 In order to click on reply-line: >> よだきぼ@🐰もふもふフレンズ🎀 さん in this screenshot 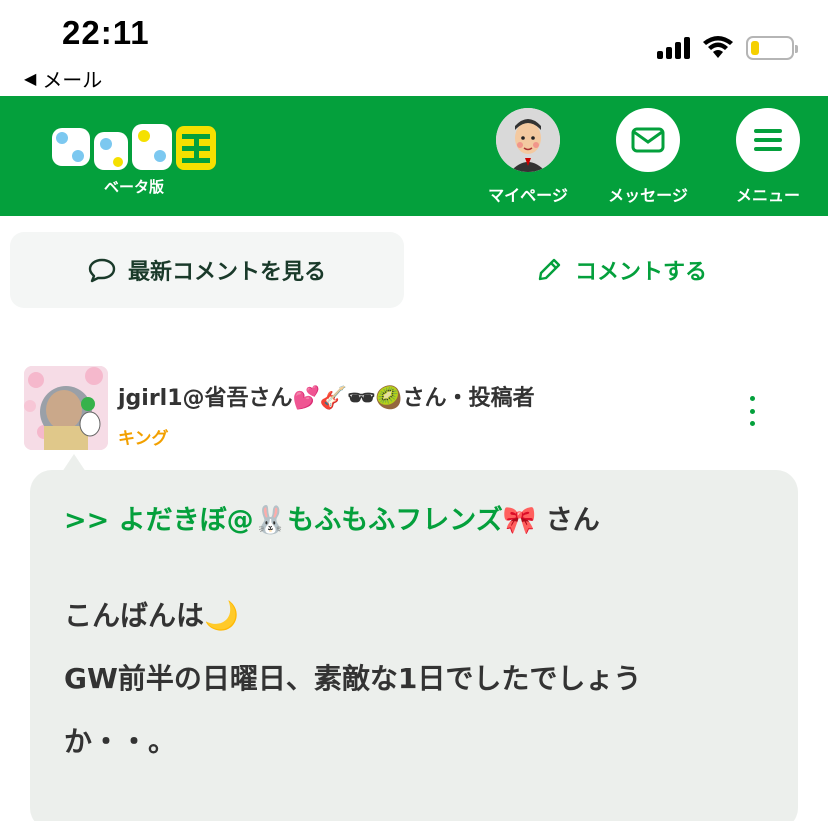, I will do `click(332, 517)`.